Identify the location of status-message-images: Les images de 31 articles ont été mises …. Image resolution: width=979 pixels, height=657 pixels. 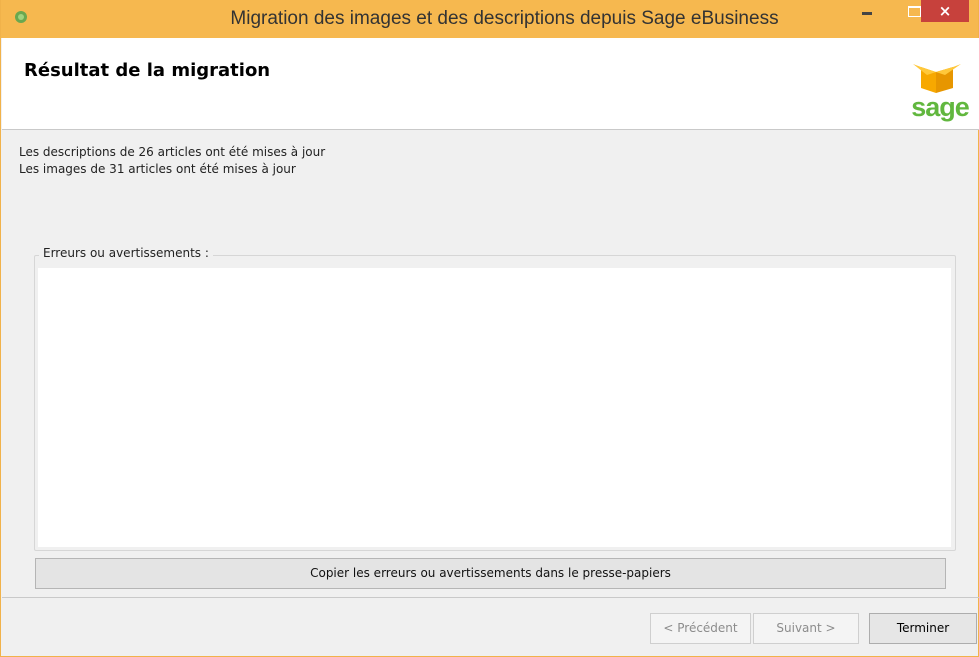
(157, 169).